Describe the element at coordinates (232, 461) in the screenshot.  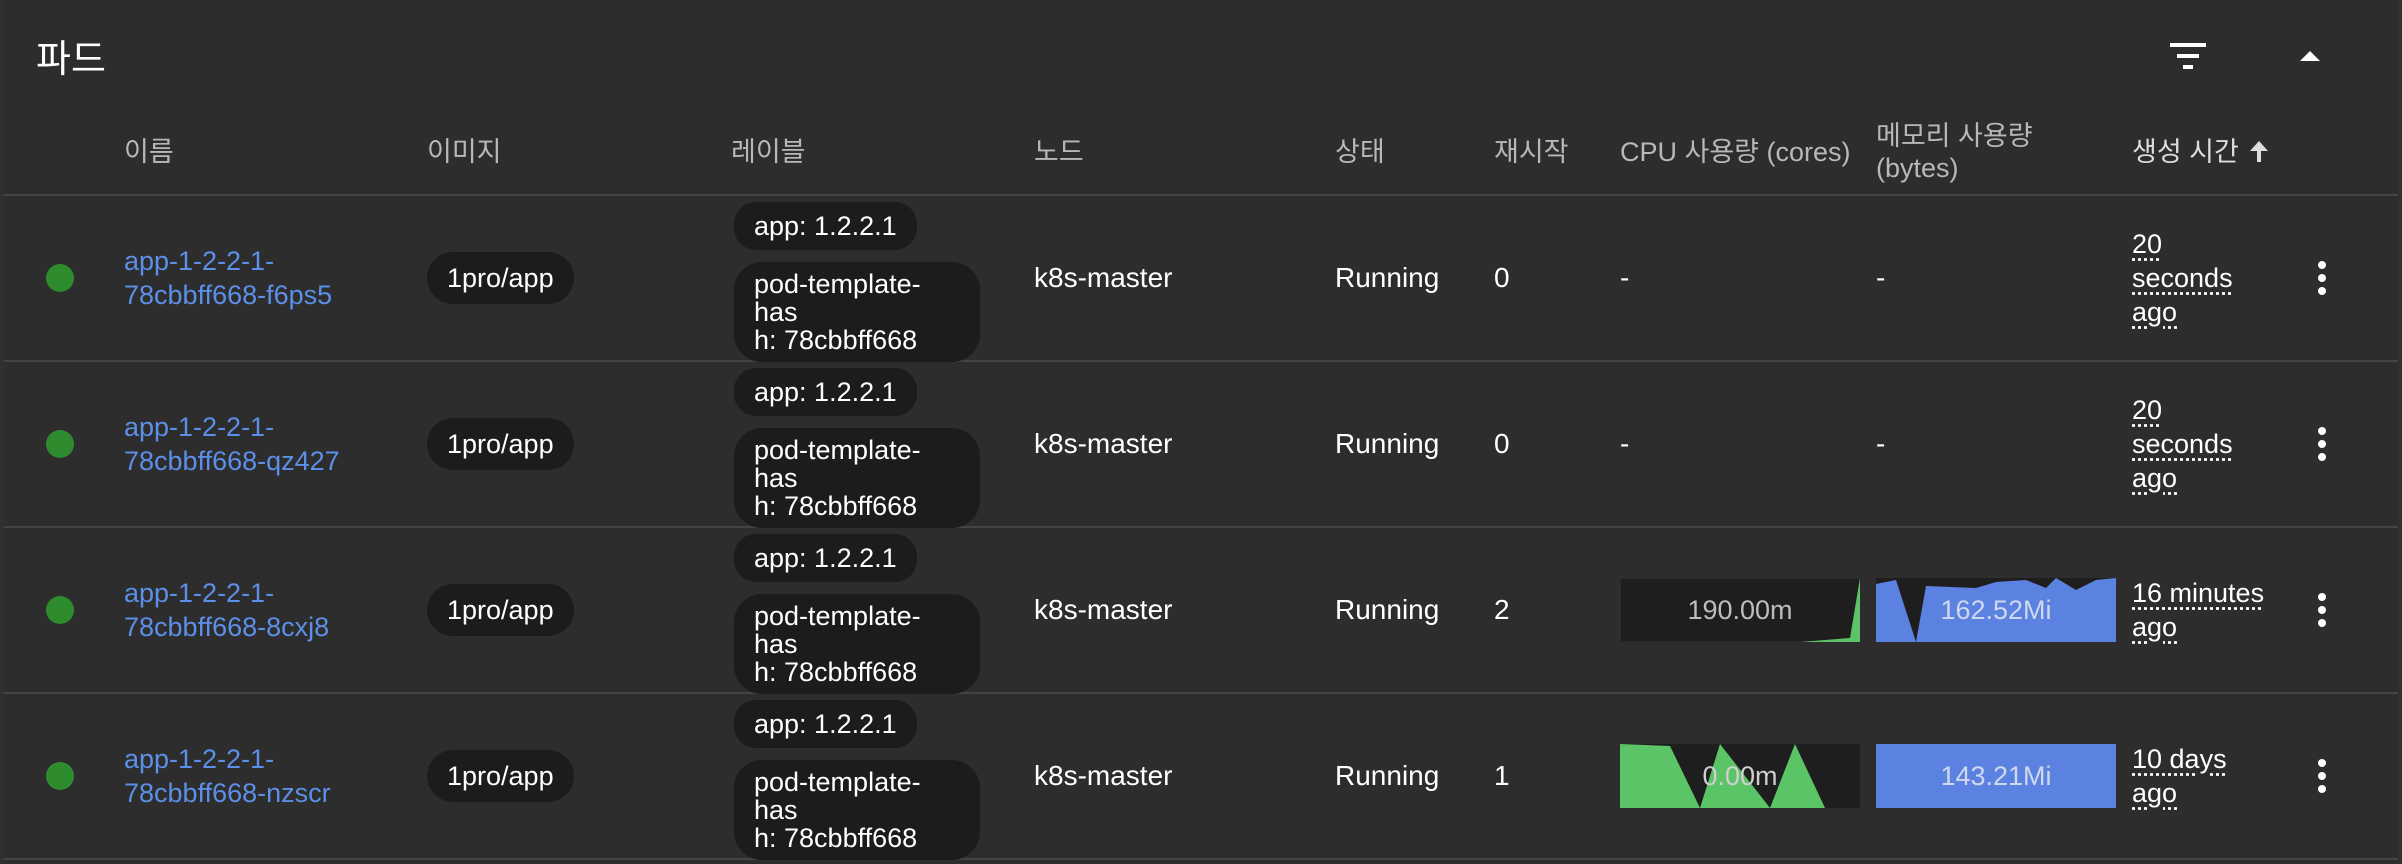
I see `pod-name-line2: 78cbbff668-qz427` at that location.